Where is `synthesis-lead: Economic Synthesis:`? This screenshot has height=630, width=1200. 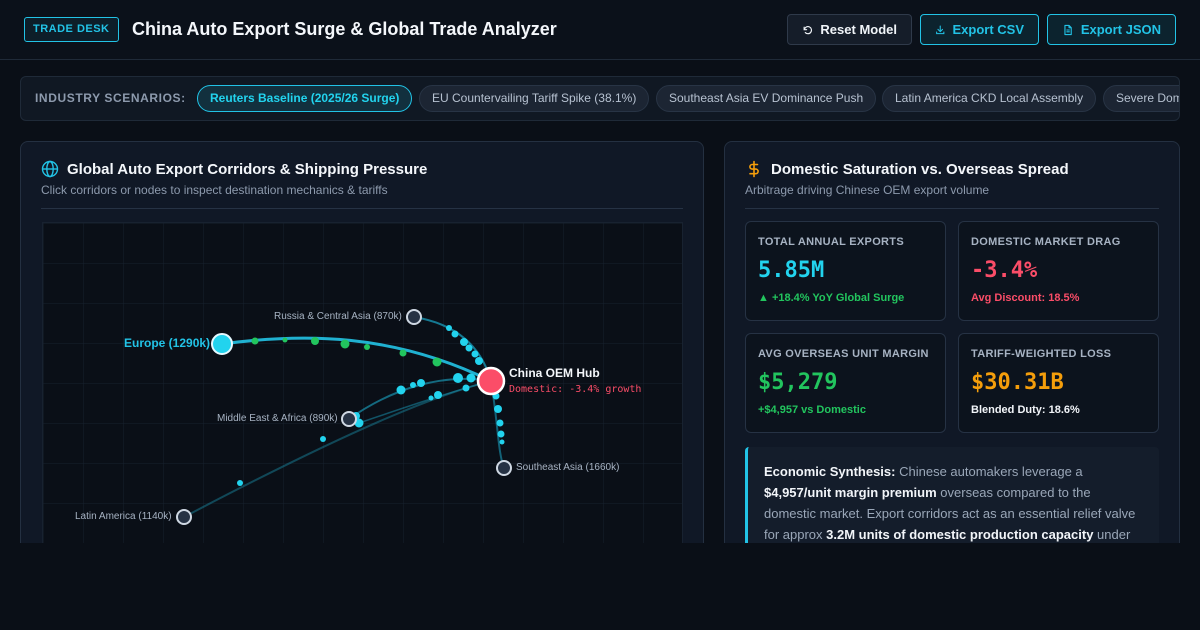
synthesis-lead: Economic Synthesis: is located at coordinates (830, 471).